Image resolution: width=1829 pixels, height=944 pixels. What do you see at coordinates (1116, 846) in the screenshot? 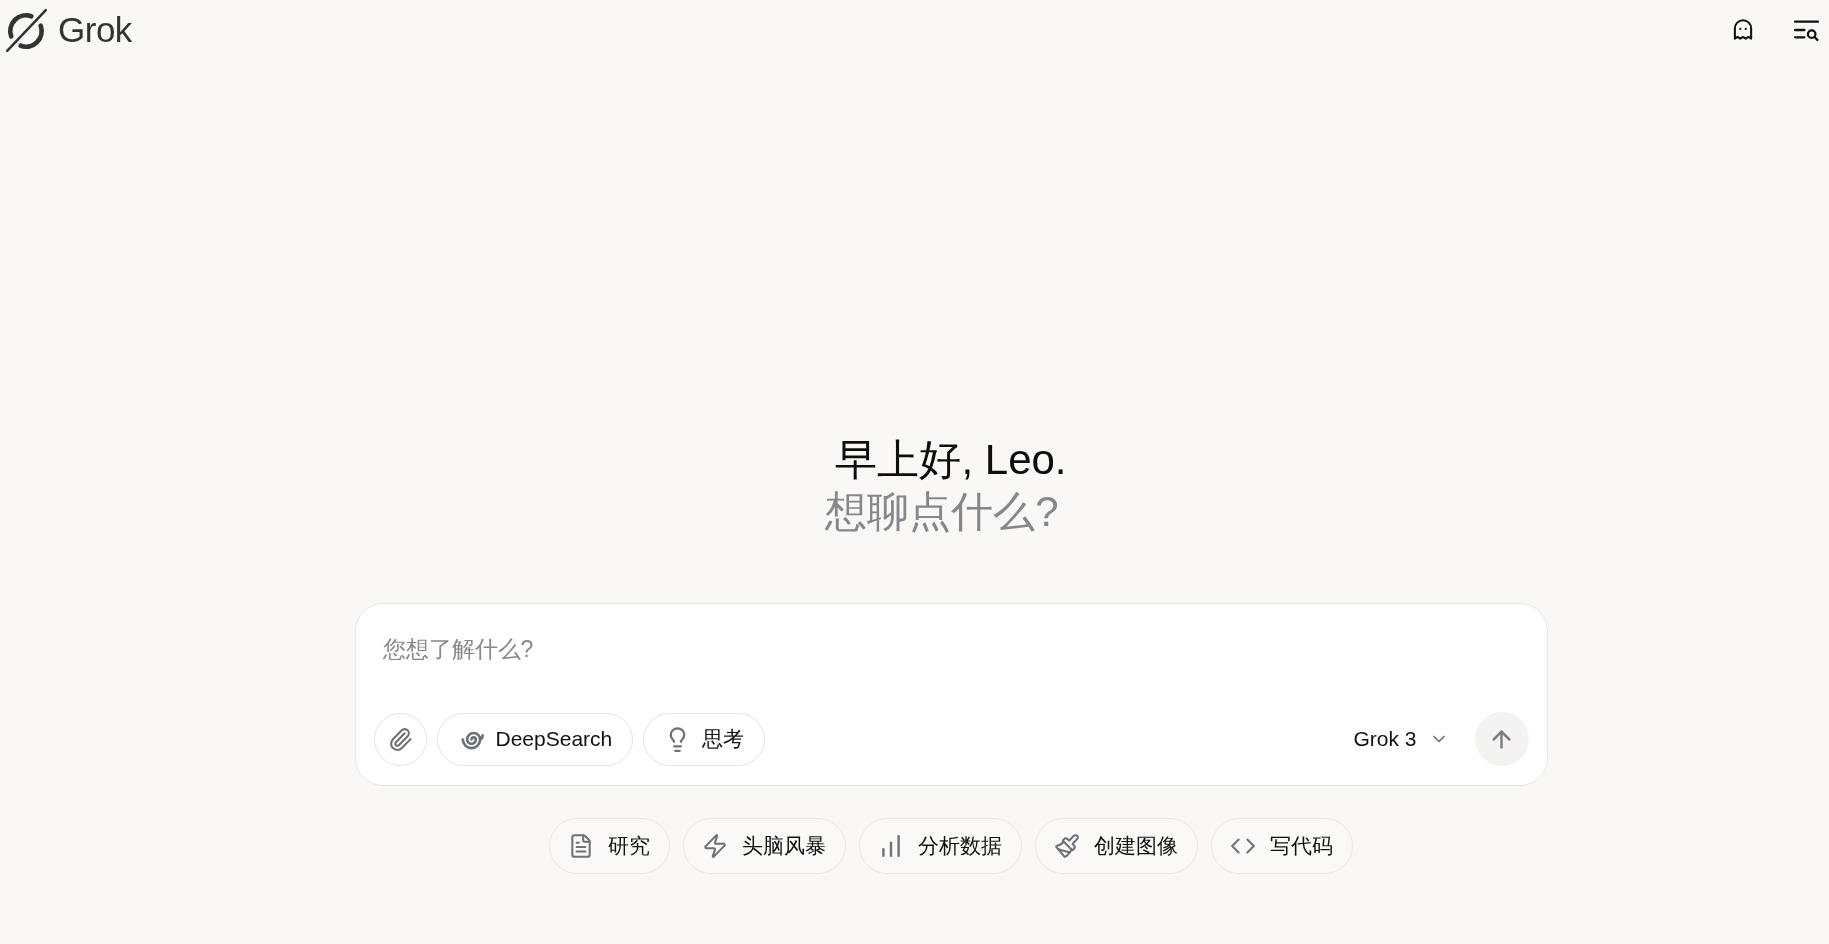
I see `suggestion-button: 创建图像` at bounding box center [1116, 846].